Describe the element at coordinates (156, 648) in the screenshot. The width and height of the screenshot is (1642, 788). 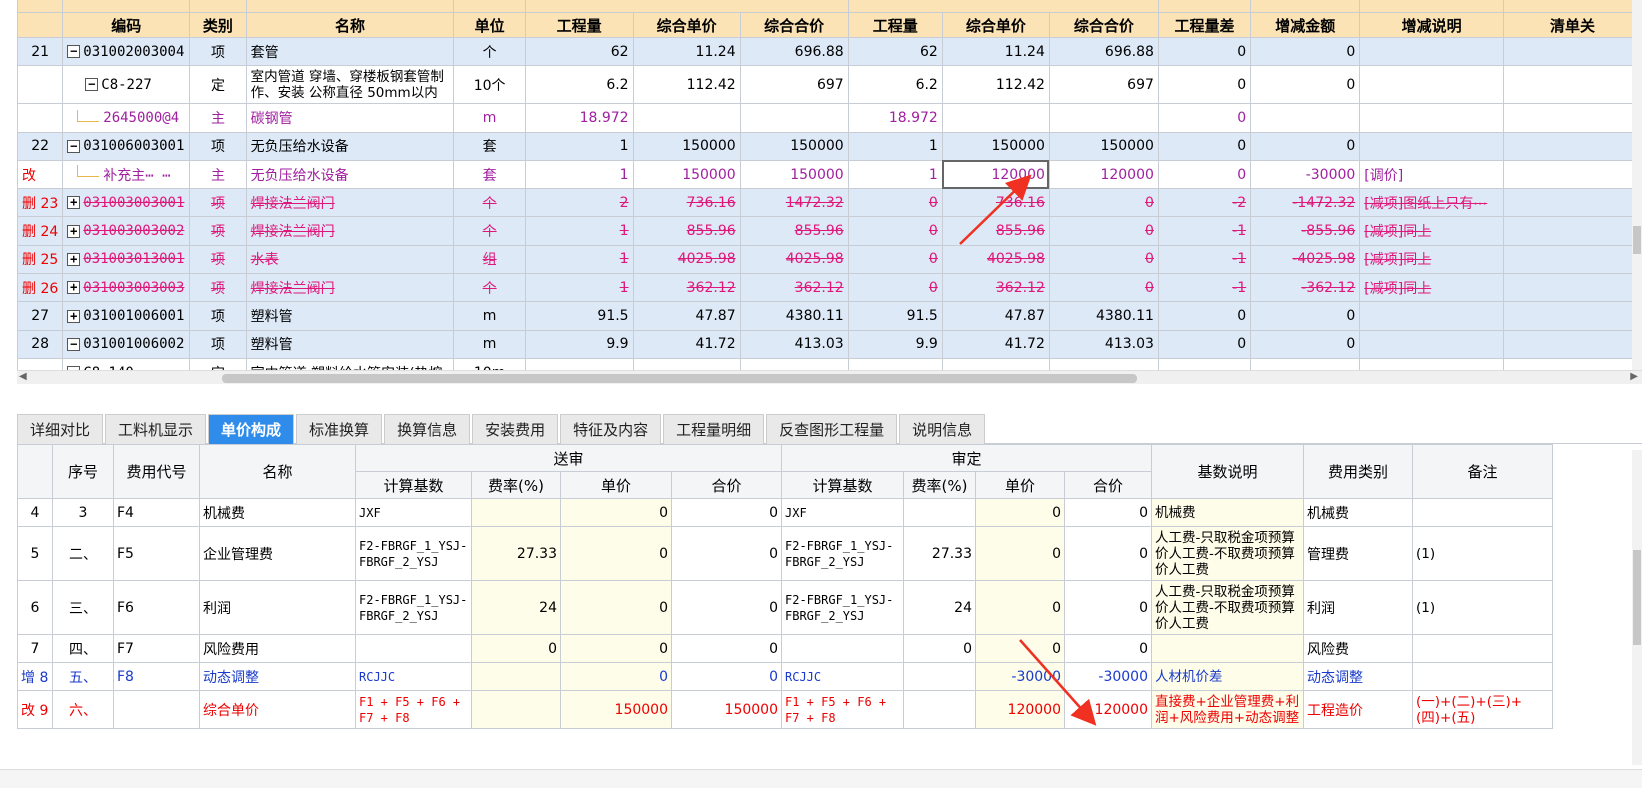
I see `fee-code-cell: F7` at that location.